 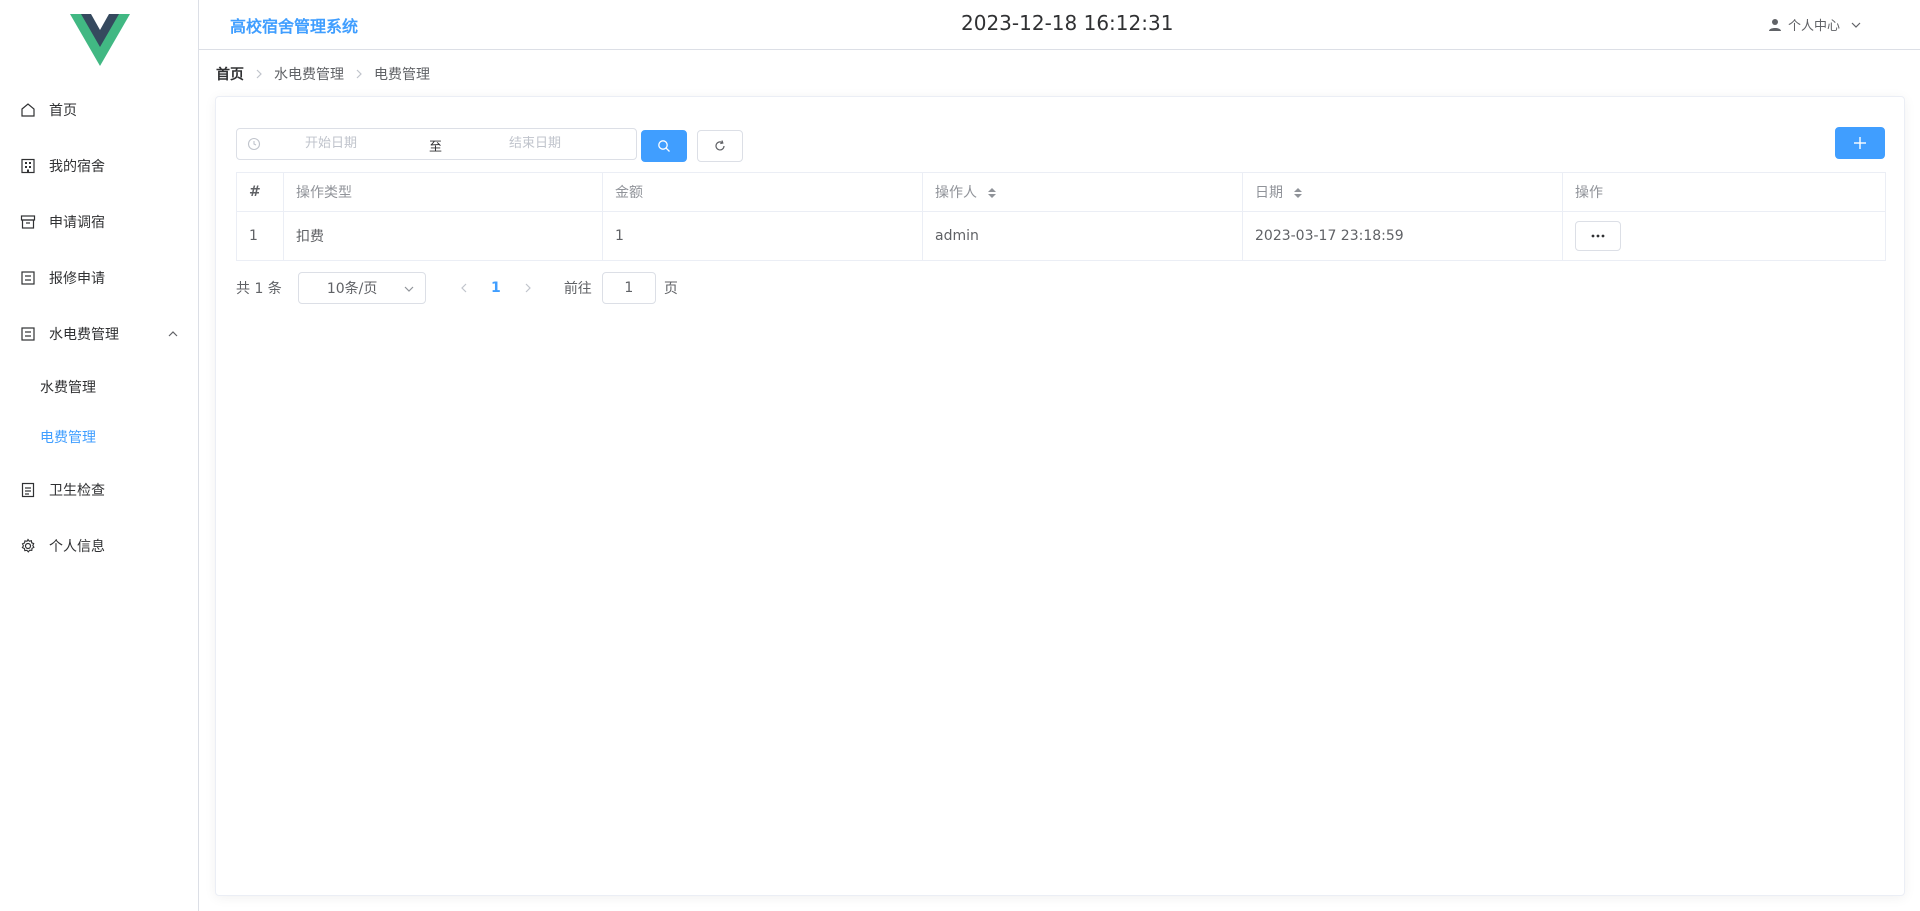 I want to click on sidebar-item-label: 申请调宿, so click(x=77, y=223).